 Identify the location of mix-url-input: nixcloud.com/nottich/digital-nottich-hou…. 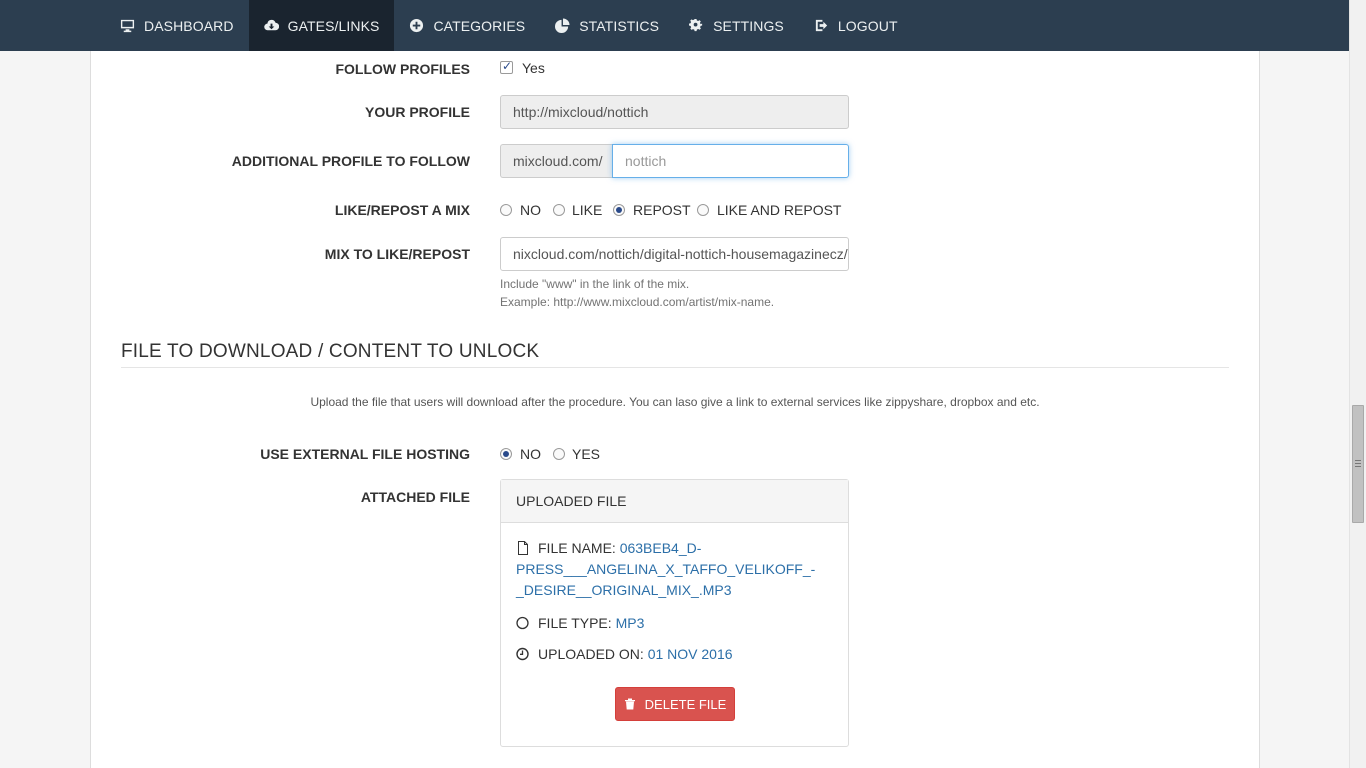
(674, 254).